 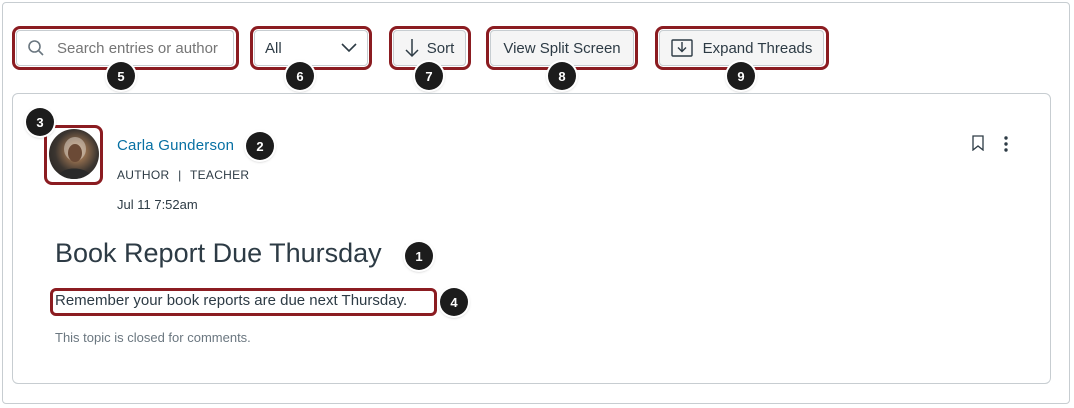 What do you see at coordinates (419, 256) in the screenshot?
I see `callout-badge-1: 1` at bounding box center [419, 256].